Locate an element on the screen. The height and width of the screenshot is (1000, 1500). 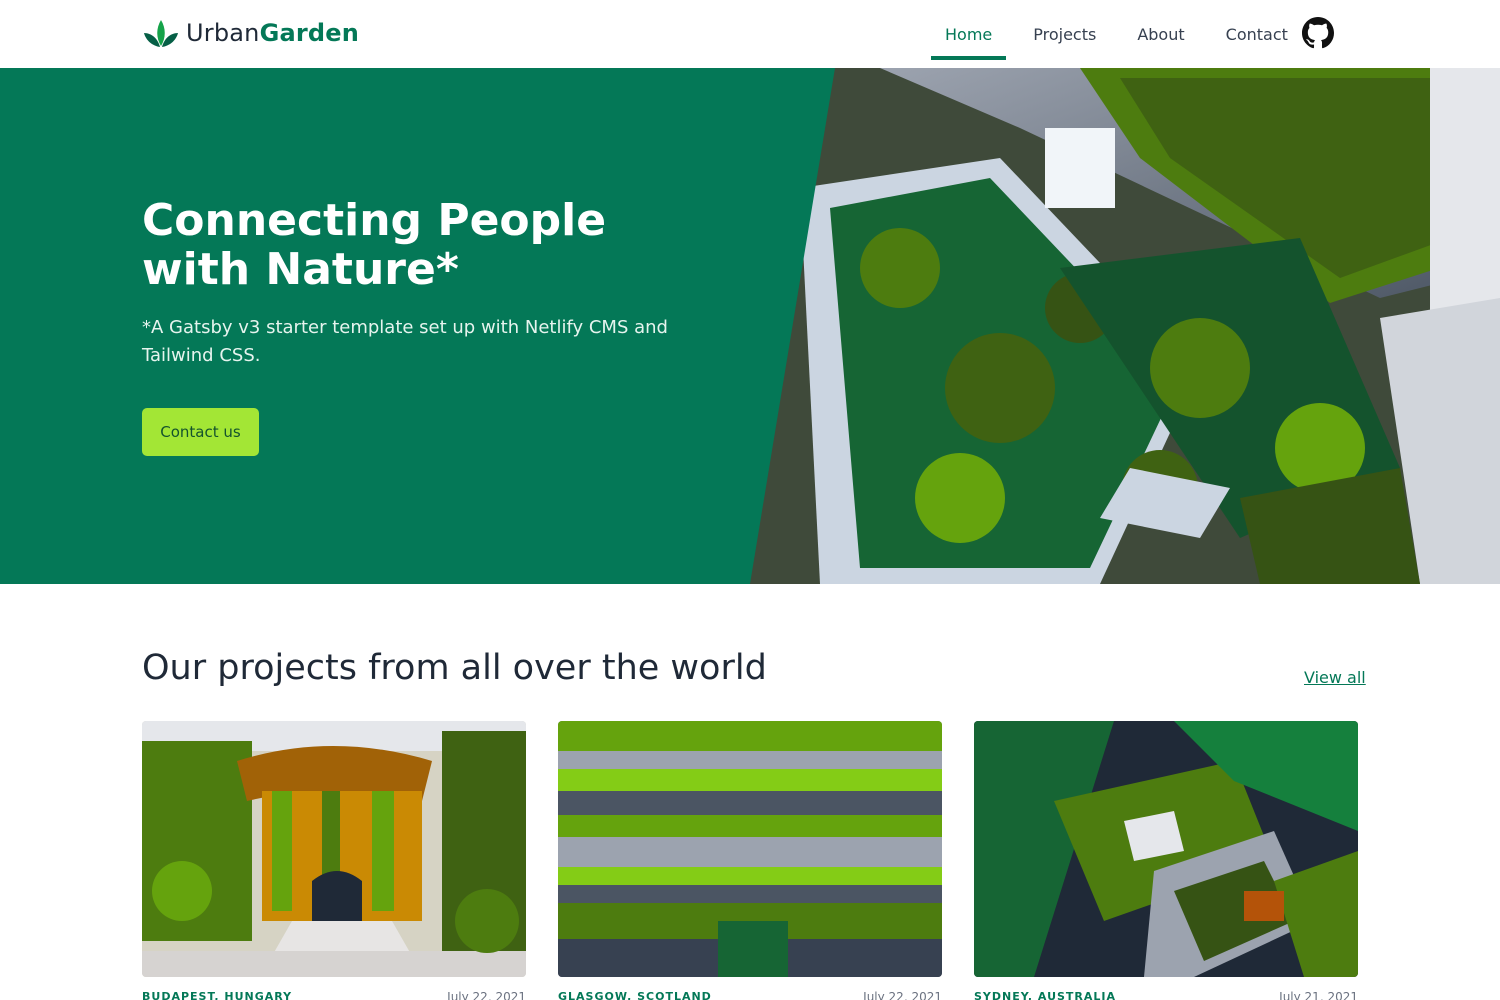
main-nav: Home Projects About Contact is located at coordinates (1123, 34).